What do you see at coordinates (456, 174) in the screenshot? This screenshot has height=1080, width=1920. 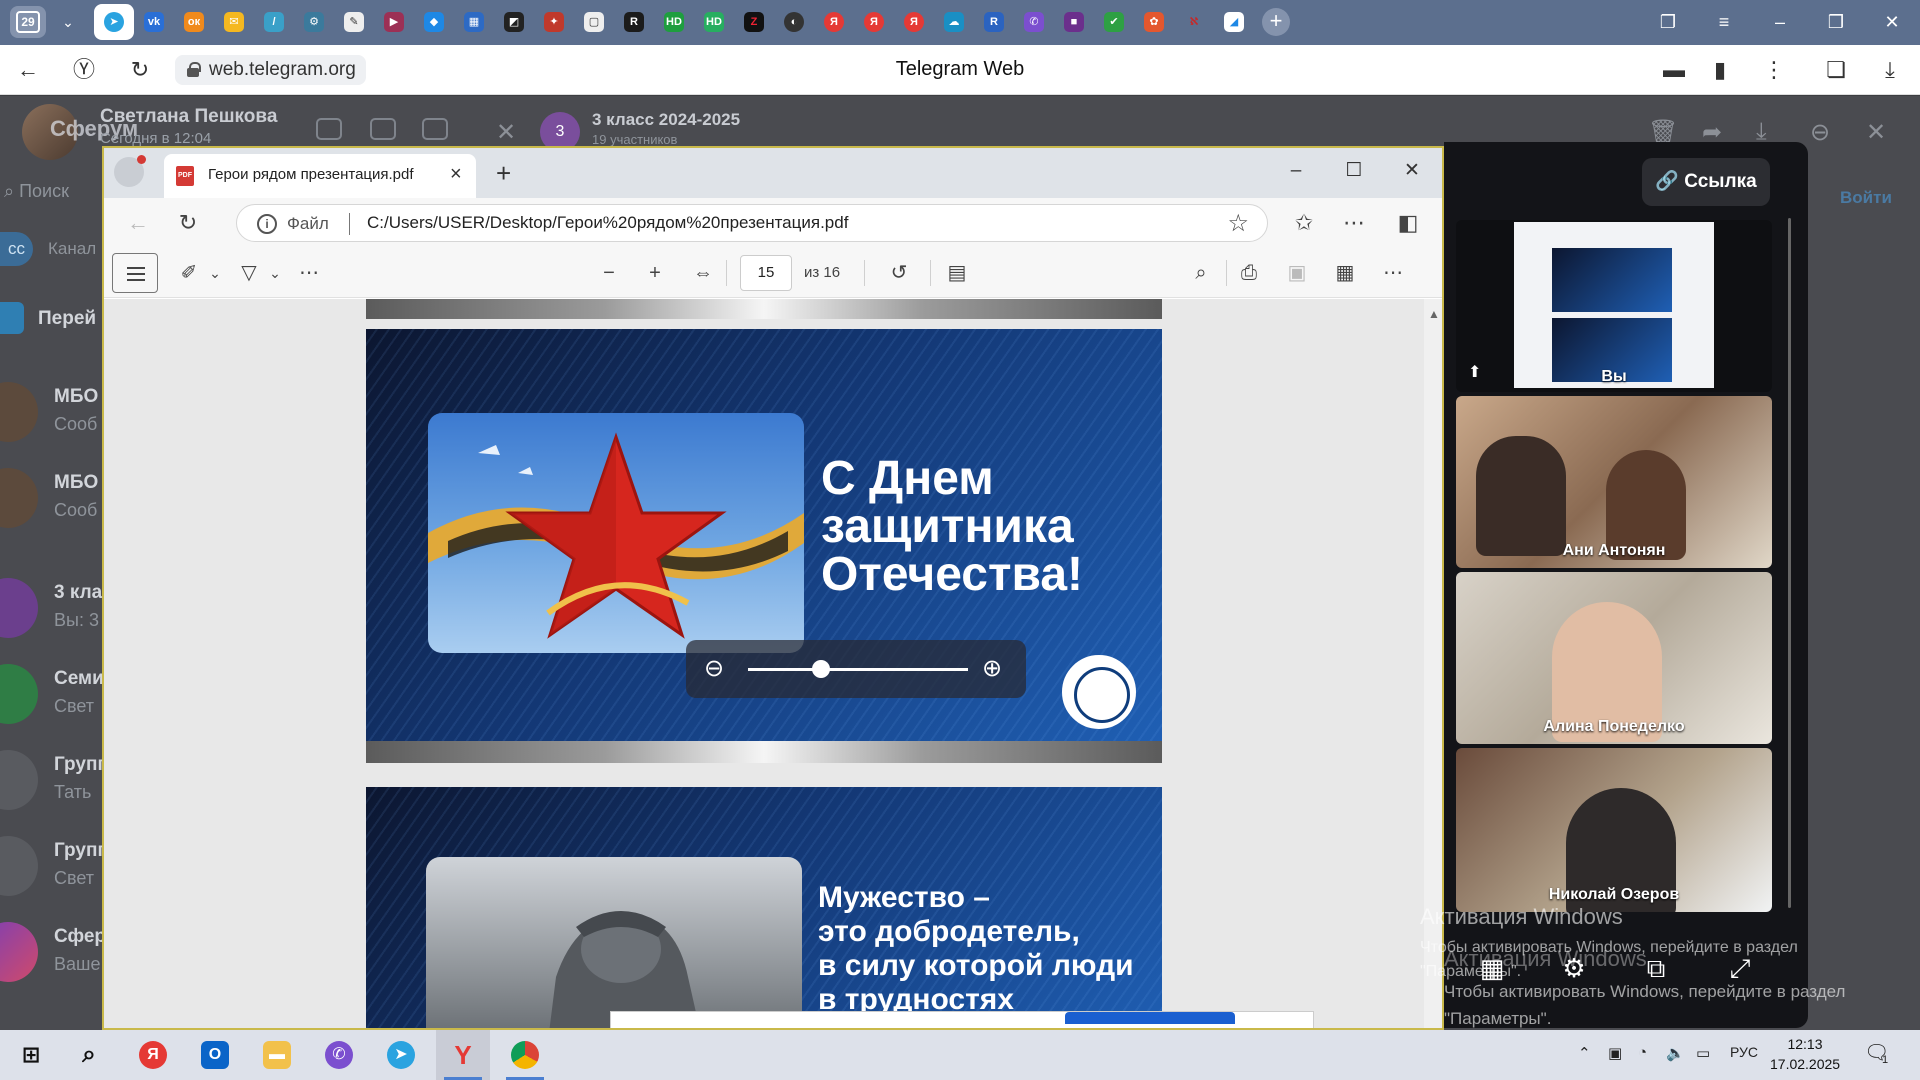 I see `close-icon: ×` at bounding box center [456, 174].